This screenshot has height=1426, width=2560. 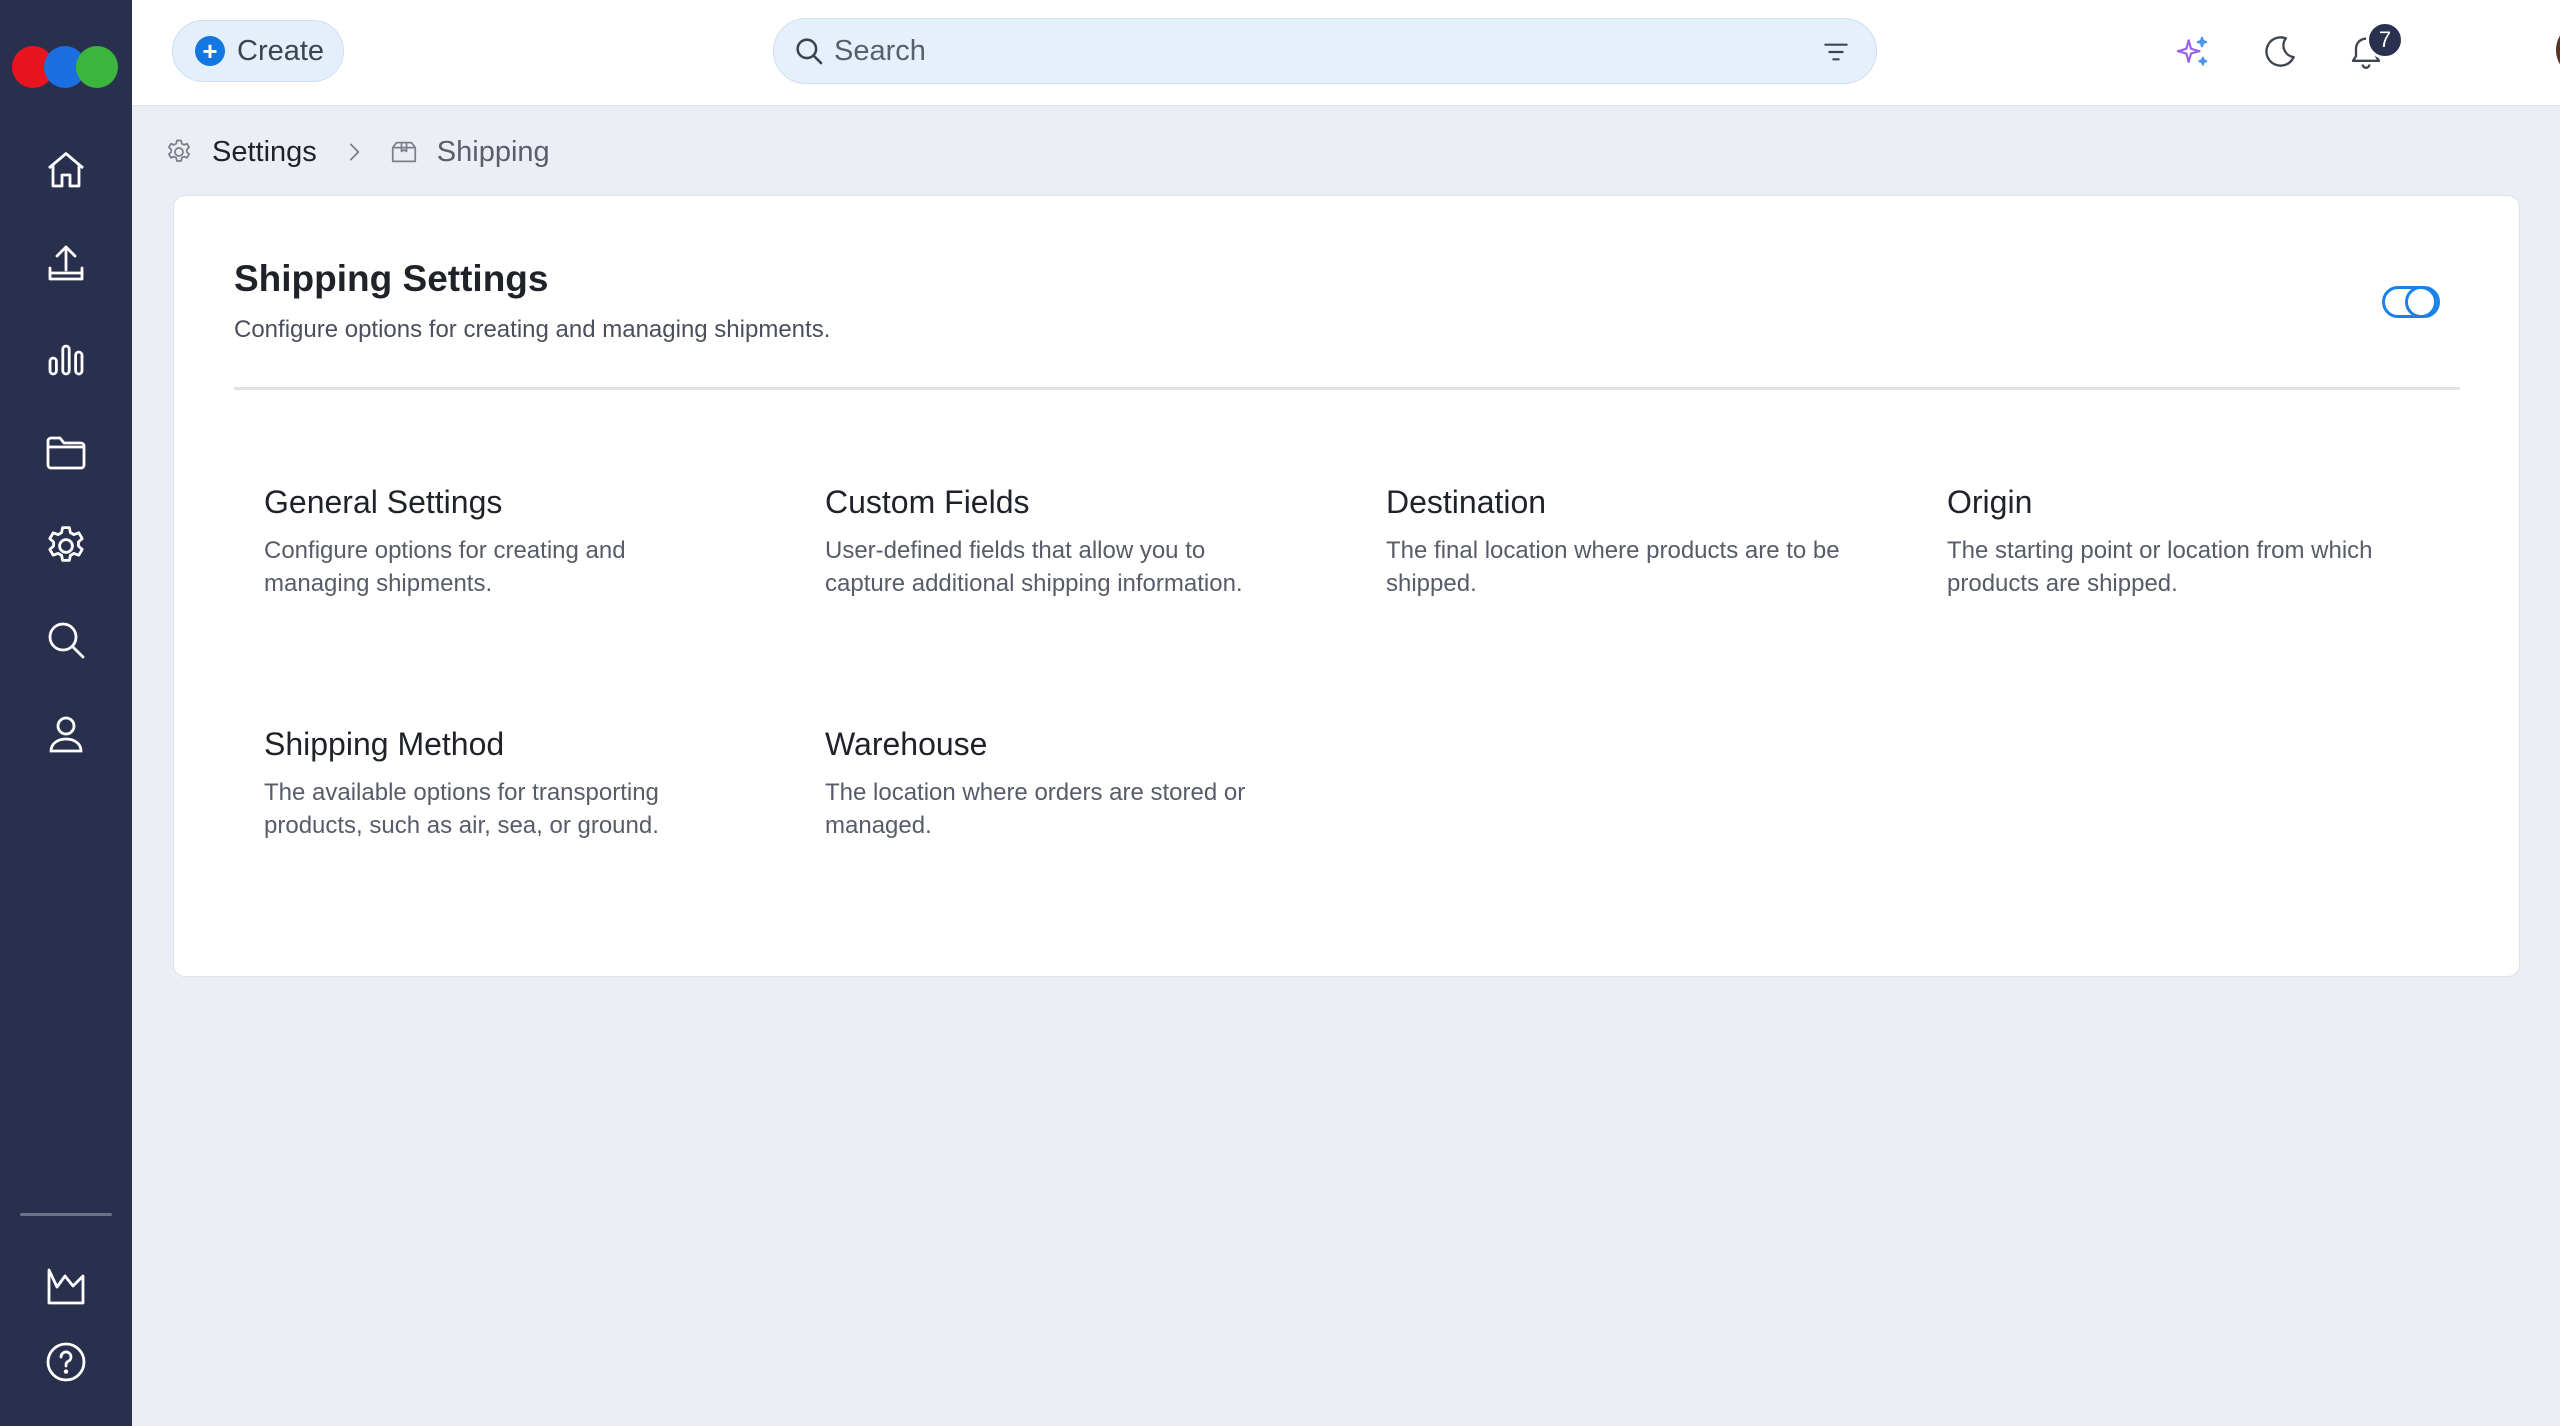 What do you see at coordinates (66, 1362) in the screenshot?
I see `help-icon` at bounding box center [66, 1362].